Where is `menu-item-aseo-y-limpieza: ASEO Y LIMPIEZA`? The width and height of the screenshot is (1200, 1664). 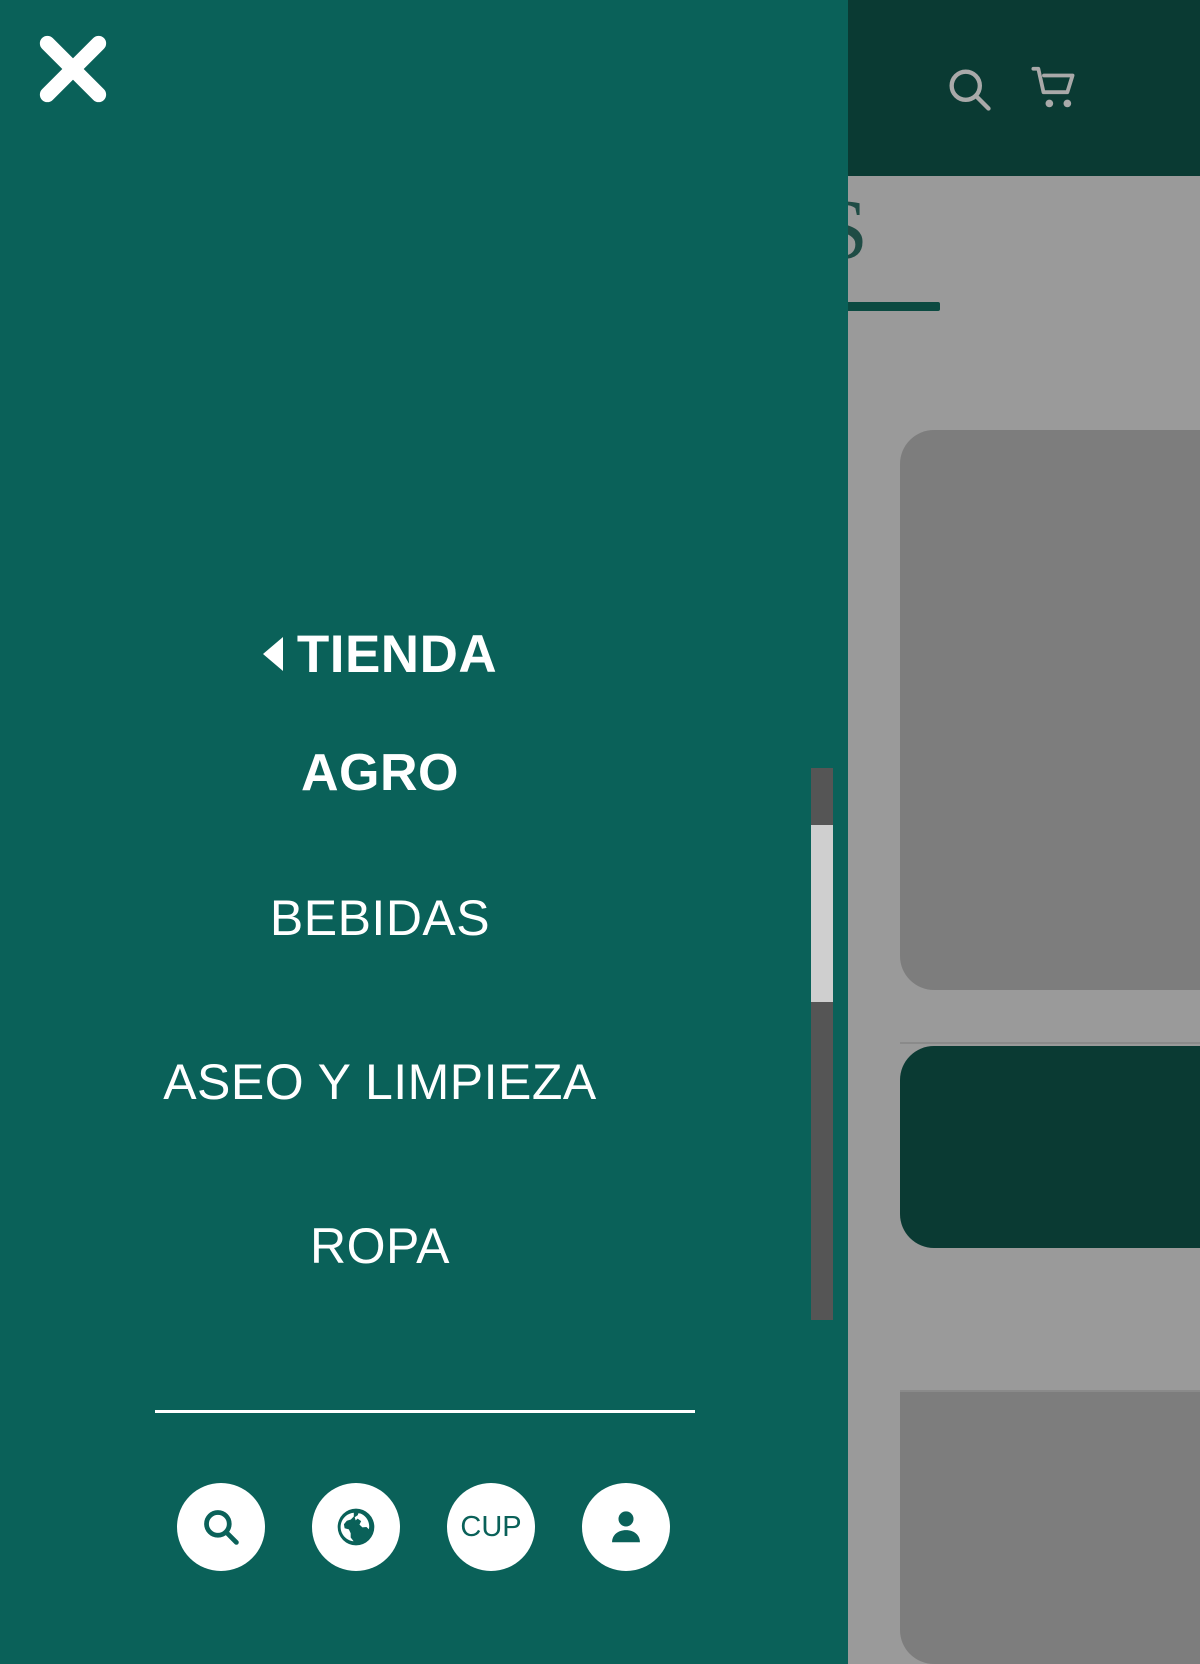
menu-item-aseo-y-limpieza: ASEO Y LIMPIEZA is located at coordinates (380, 1082).